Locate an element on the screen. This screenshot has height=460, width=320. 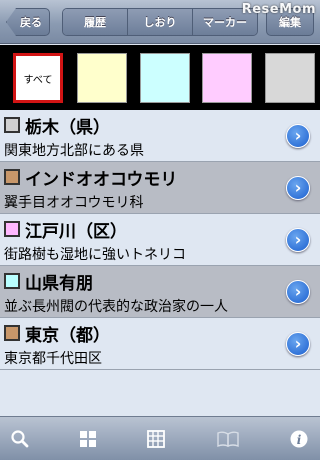
mode-segmented-control: 履歴 しおり マーカー is located at coordinates (160, 22).